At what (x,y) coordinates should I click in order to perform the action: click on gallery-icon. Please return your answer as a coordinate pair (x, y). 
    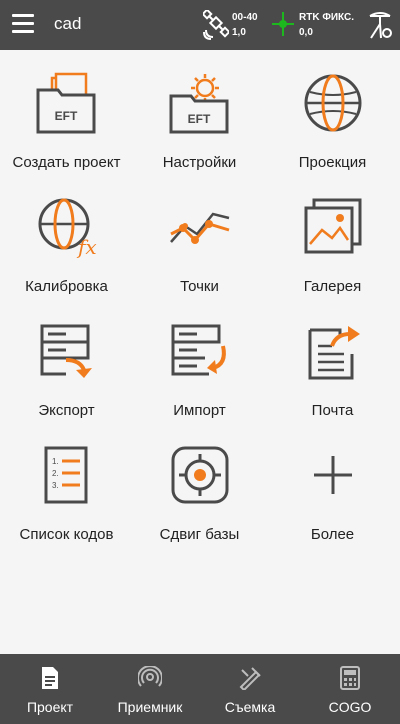
    Looking at the image, I should click on (333, 226).